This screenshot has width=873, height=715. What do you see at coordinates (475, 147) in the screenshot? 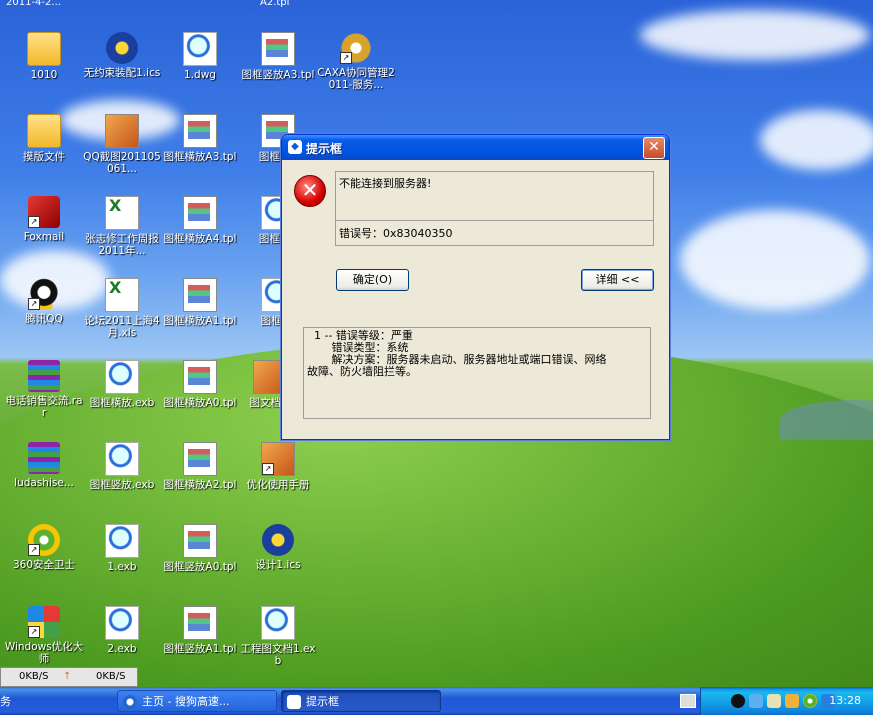
I see `dialog-titlebar: ◆ 提示框 ✕` at bounding box center [475, 147].